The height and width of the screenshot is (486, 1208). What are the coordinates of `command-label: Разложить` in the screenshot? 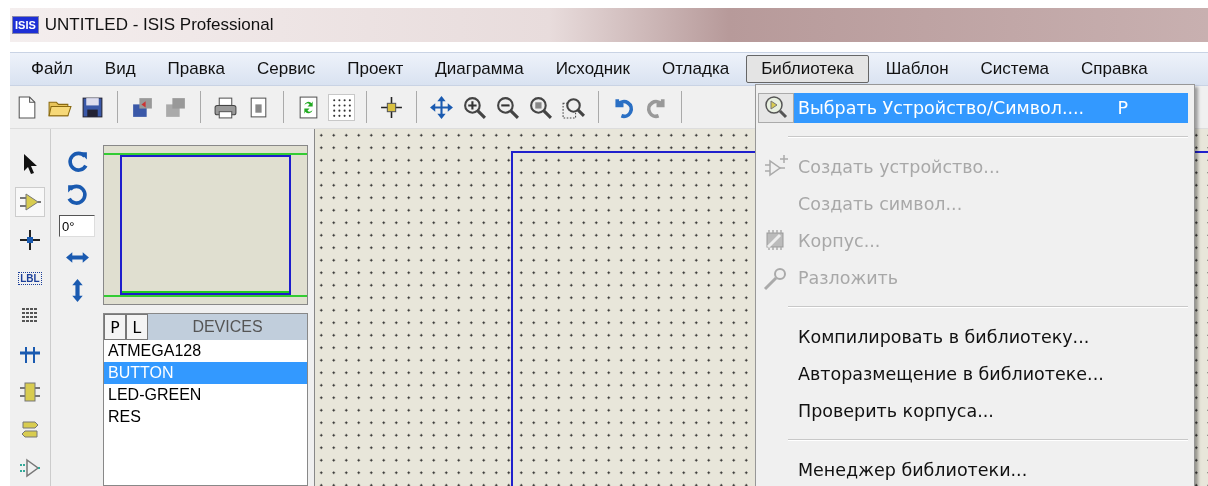 It's located at (848, 277).